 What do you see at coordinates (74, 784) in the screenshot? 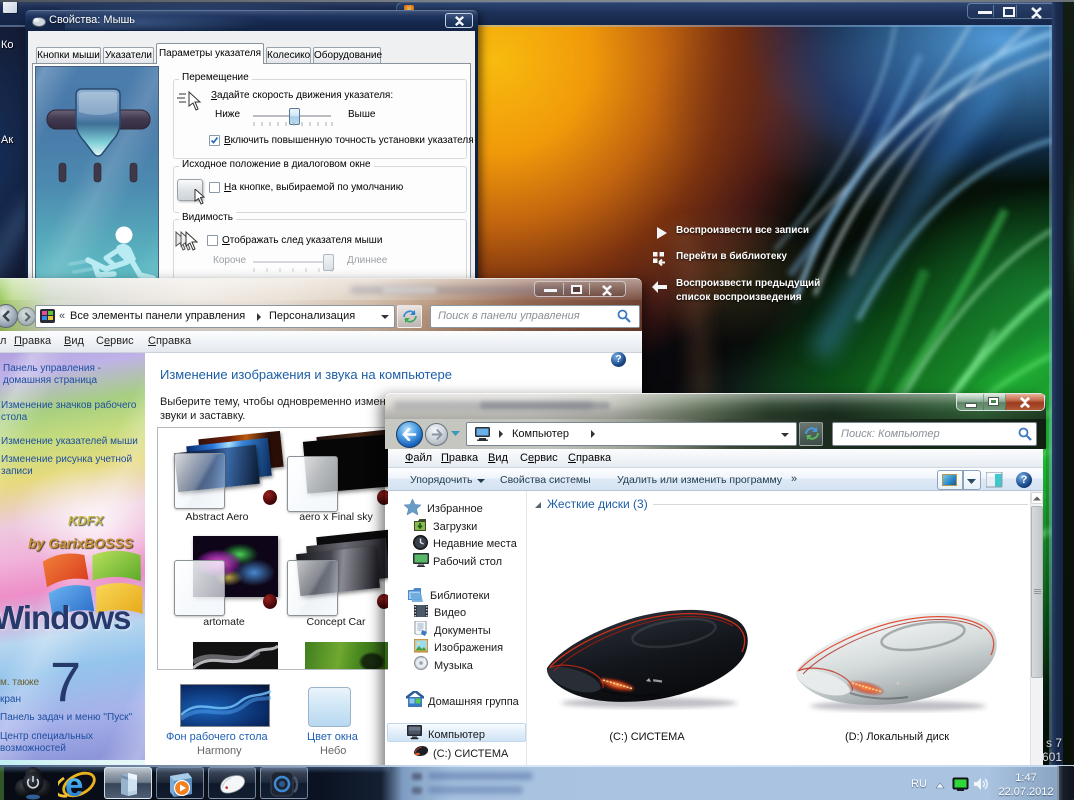
I see `svg-text: e` at bounding box center [74, 784].